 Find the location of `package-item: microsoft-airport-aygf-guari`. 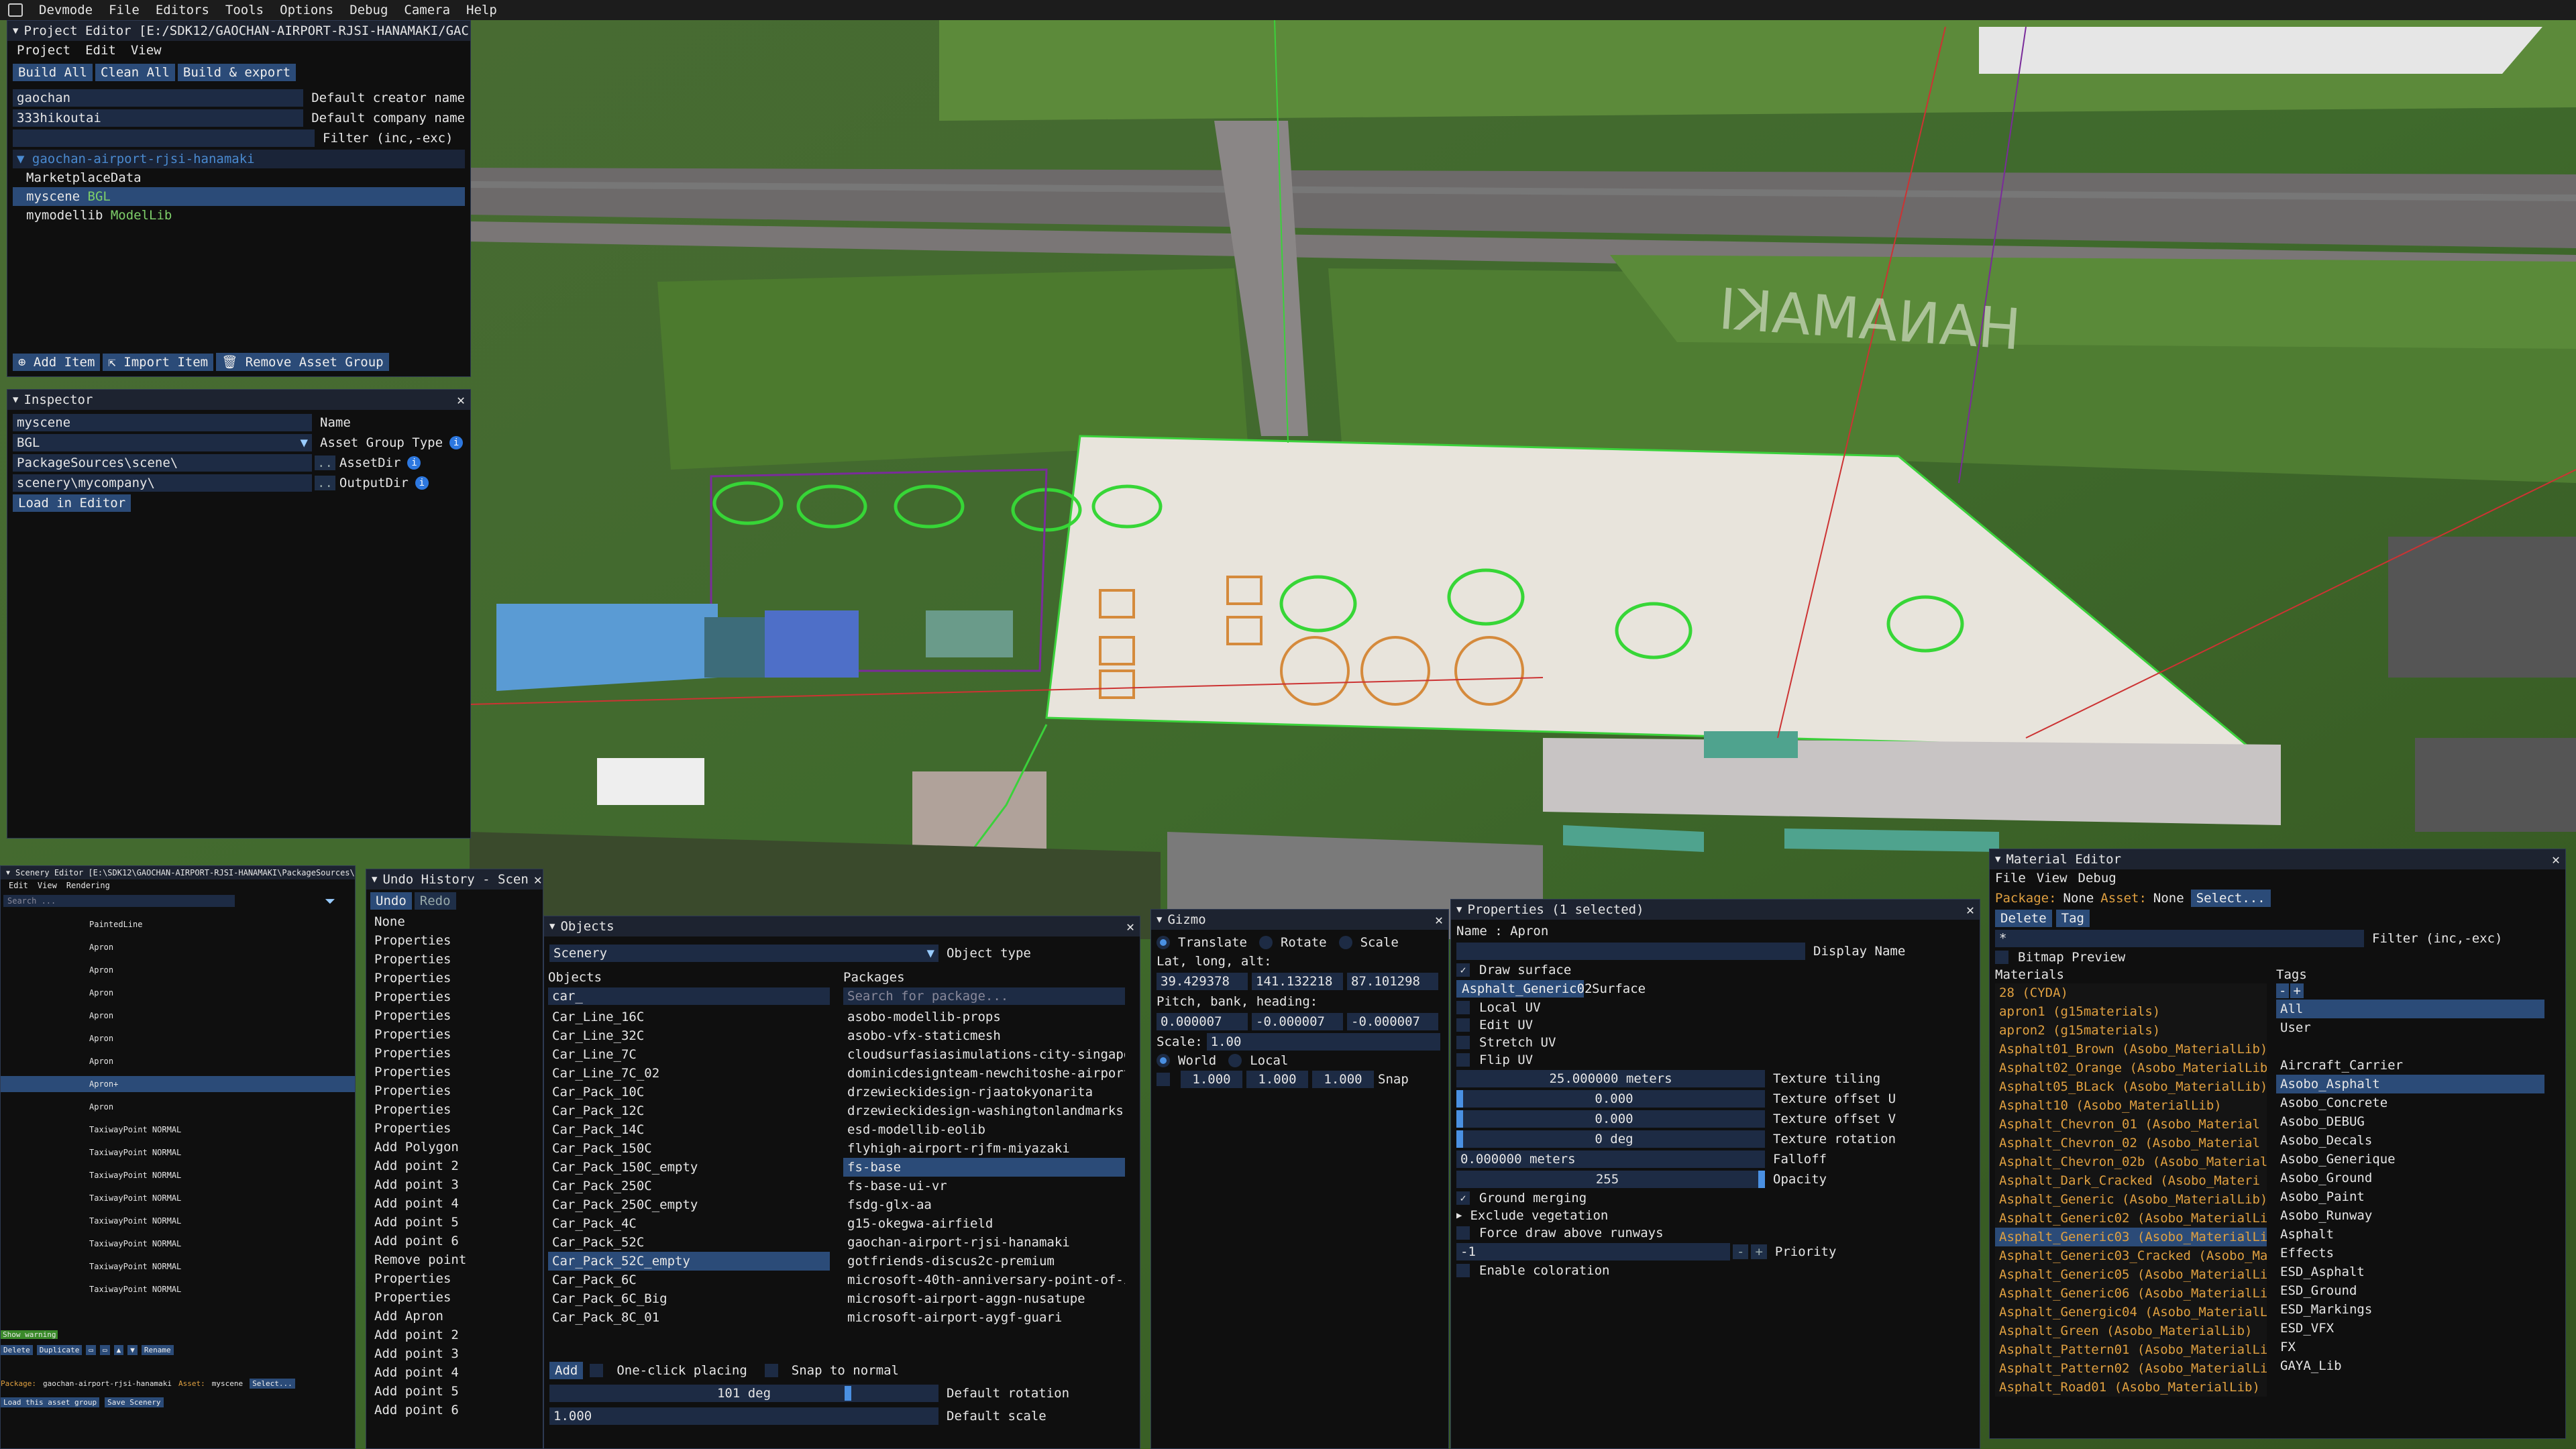

package-item: microsoft-airport-aygf-guari is located at coordinates (984, 1317).